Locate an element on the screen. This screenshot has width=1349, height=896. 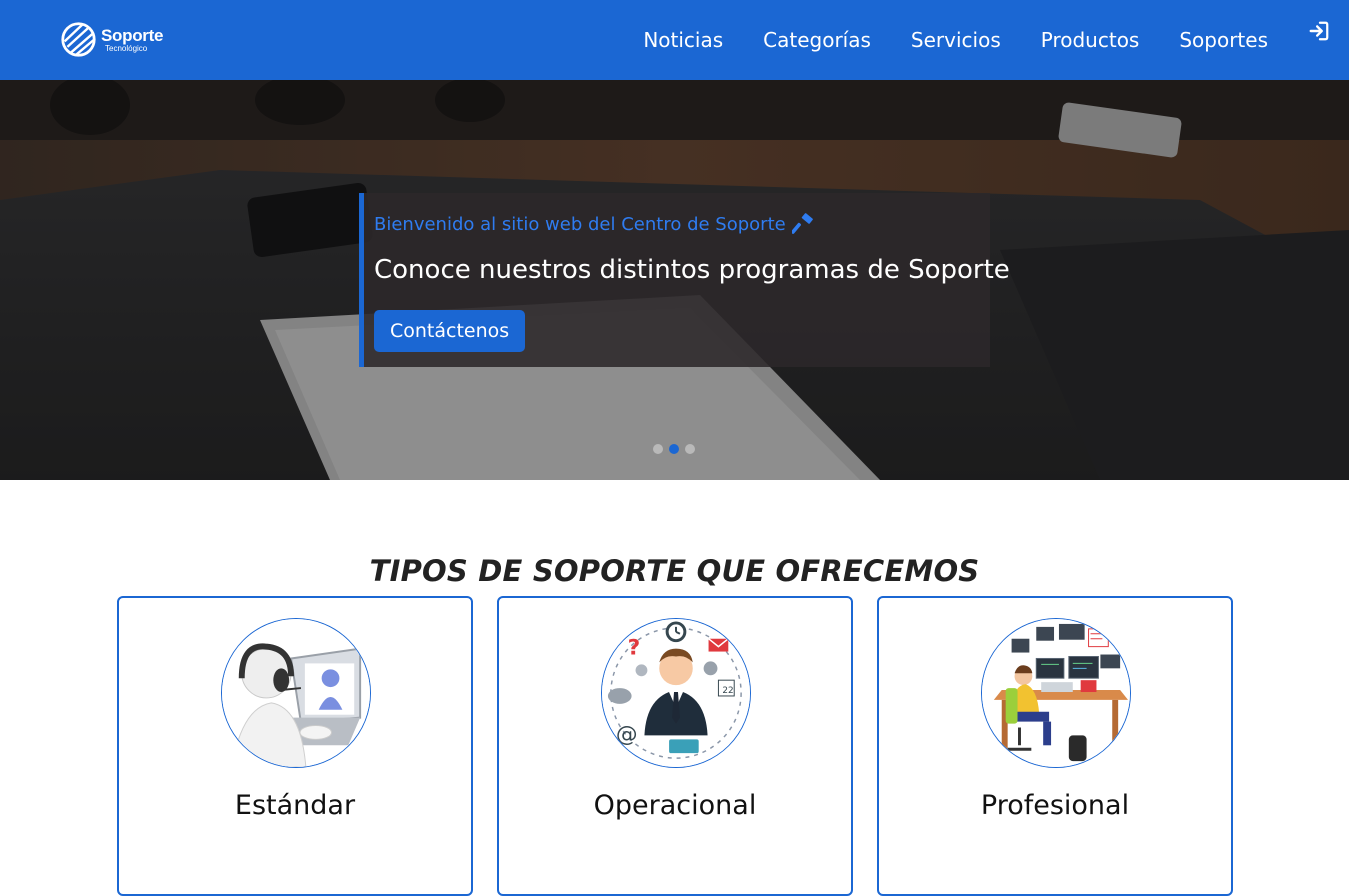
business-tasks-image: ? @ 22 is located at coordinates (676, 693).